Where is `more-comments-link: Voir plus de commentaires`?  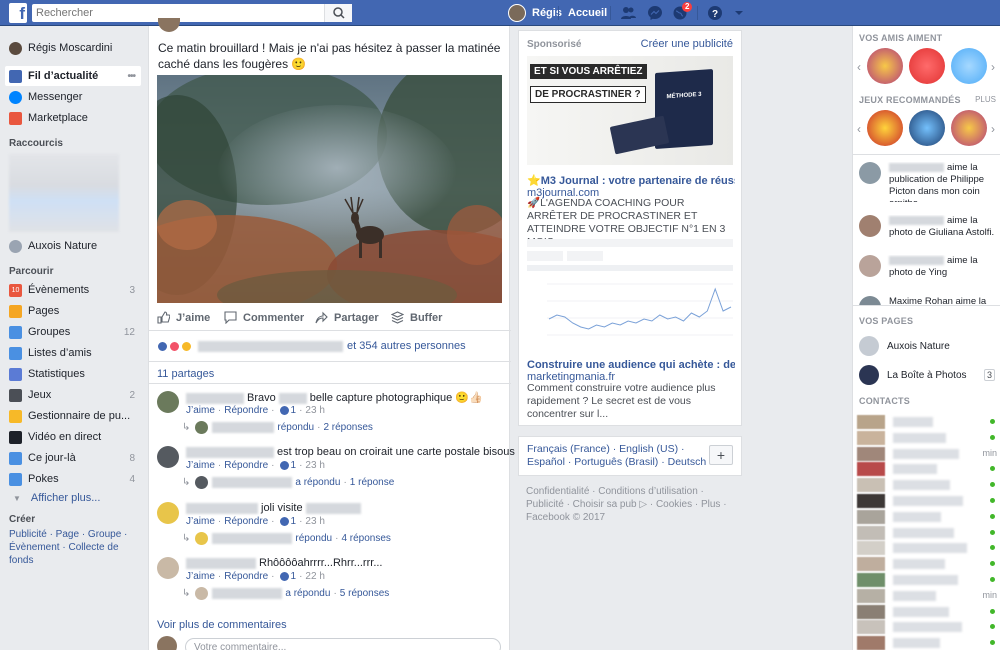
more-comments-link: Voir plus de commentaires is located at coordinates (222, 625).